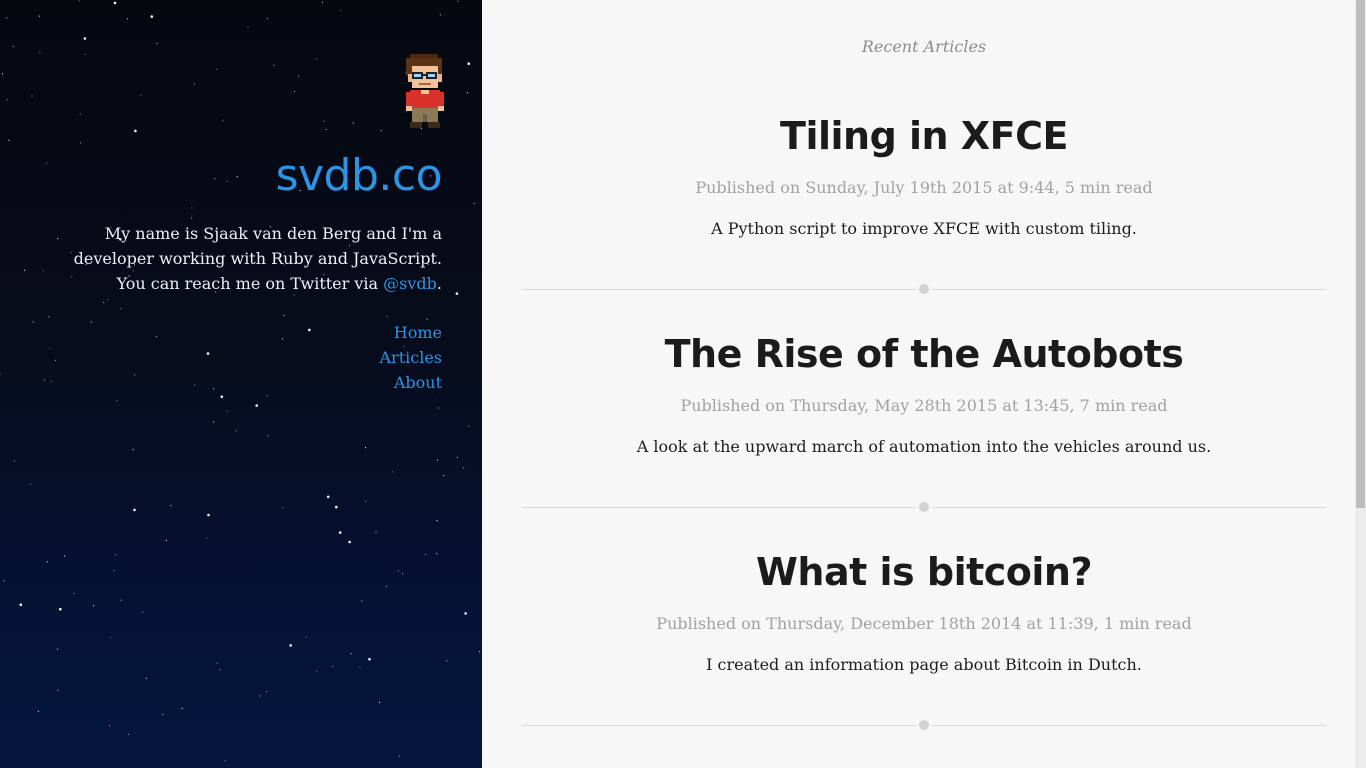 The image size is (1366, 768). Describe the element at coordinates (924, 572) in the screenshot. I see `article-title-link: What is bitcoin?` at that location.